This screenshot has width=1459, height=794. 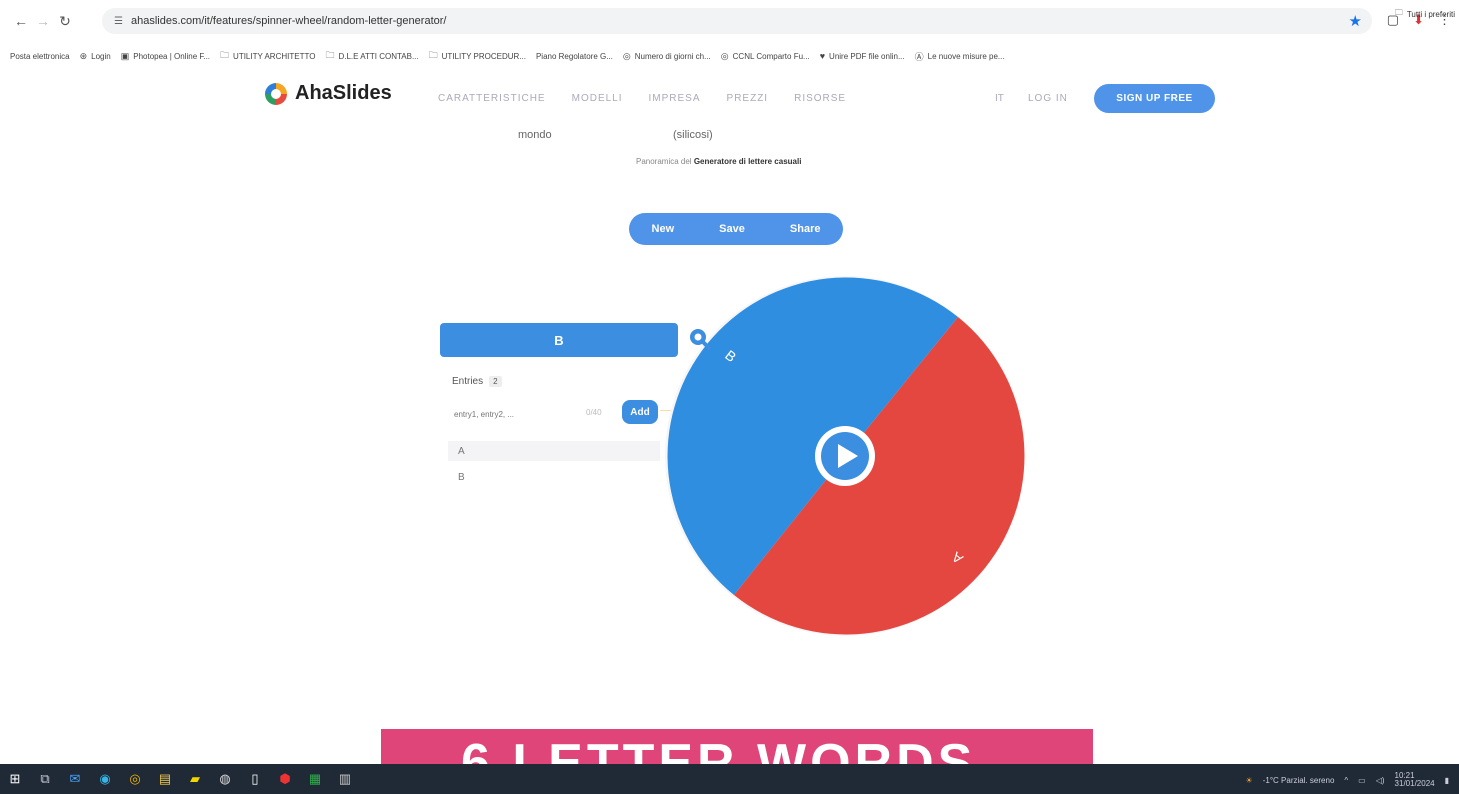 What do you see at coordinates (732, 229) in the screenshot?
I see `save-button: Save` at bounding box center [732, 229].